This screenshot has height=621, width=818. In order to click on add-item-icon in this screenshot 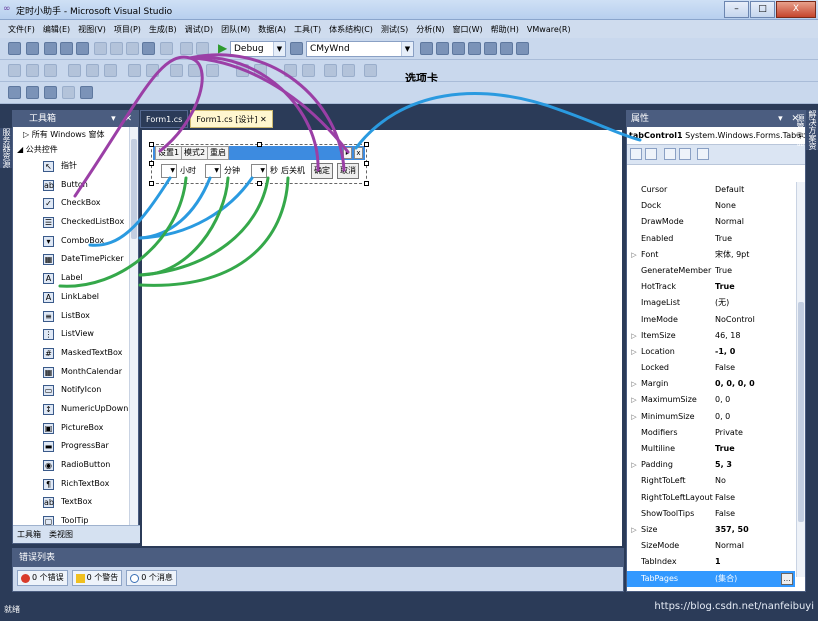, I will do `click(32, 48)`.